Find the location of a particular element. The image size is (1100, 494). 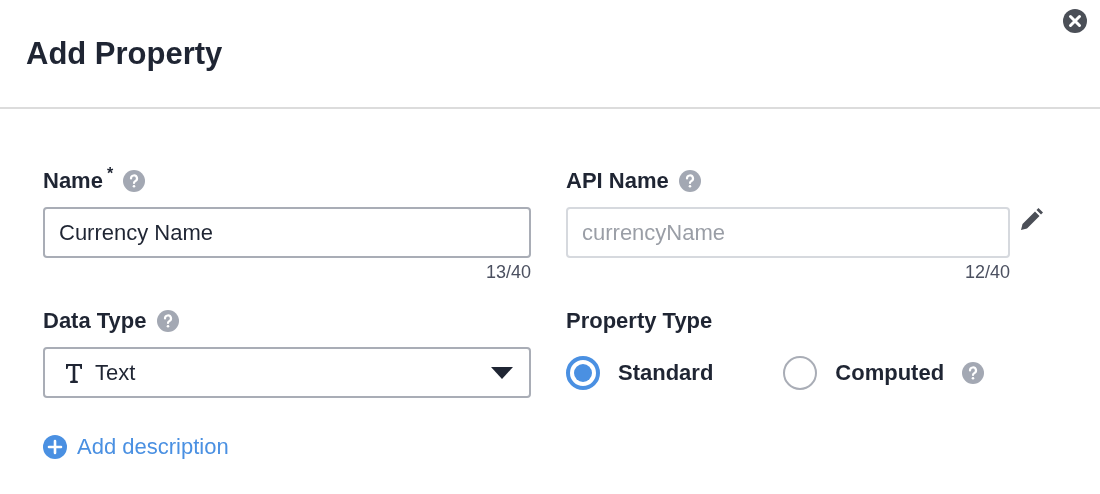

plus-icon is located at coordinates (55, 447).